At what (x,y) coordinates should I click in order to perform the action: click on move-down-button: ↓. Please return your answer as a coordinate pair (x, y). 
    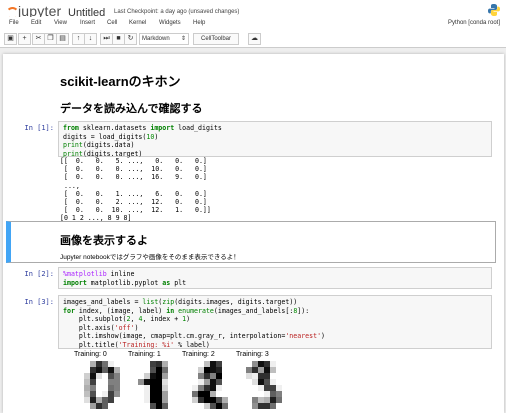
    Looking at the image, I should click on (90, 39).